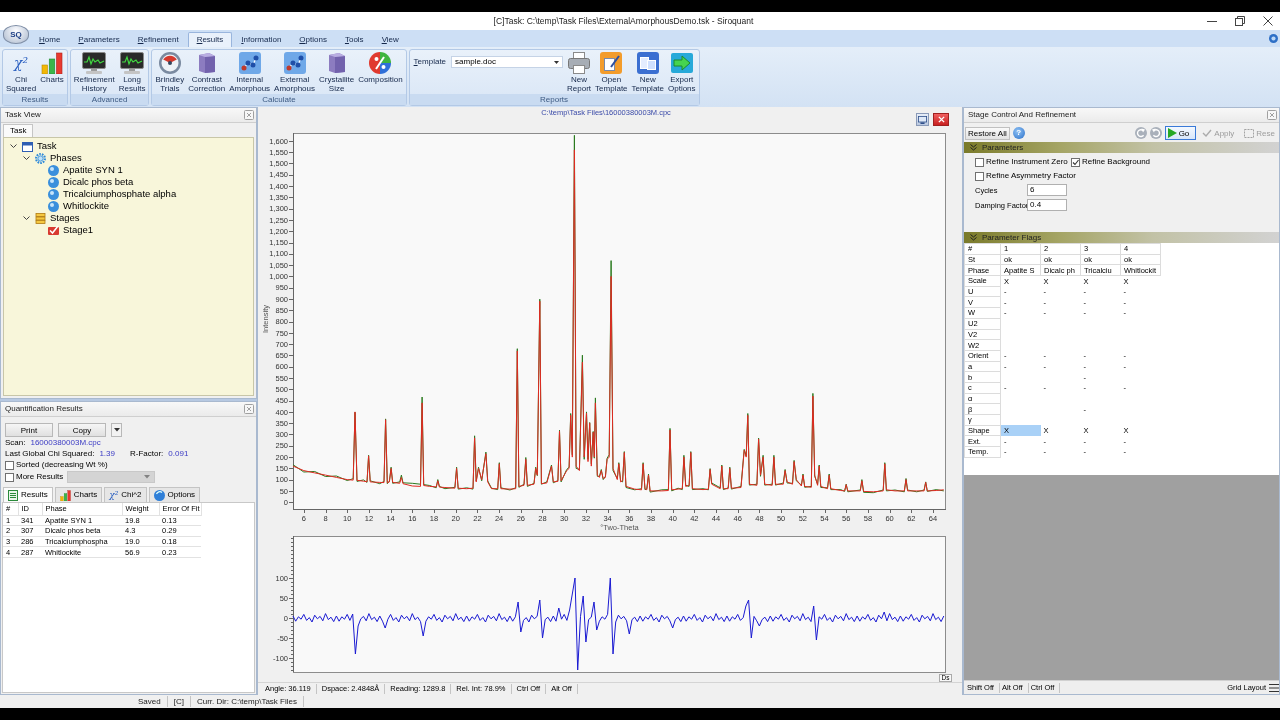  What do you see at coordinates (44, 409) in the screenshot?
I see `panel-title: Quantification Results` at bounding box center [44, 409].